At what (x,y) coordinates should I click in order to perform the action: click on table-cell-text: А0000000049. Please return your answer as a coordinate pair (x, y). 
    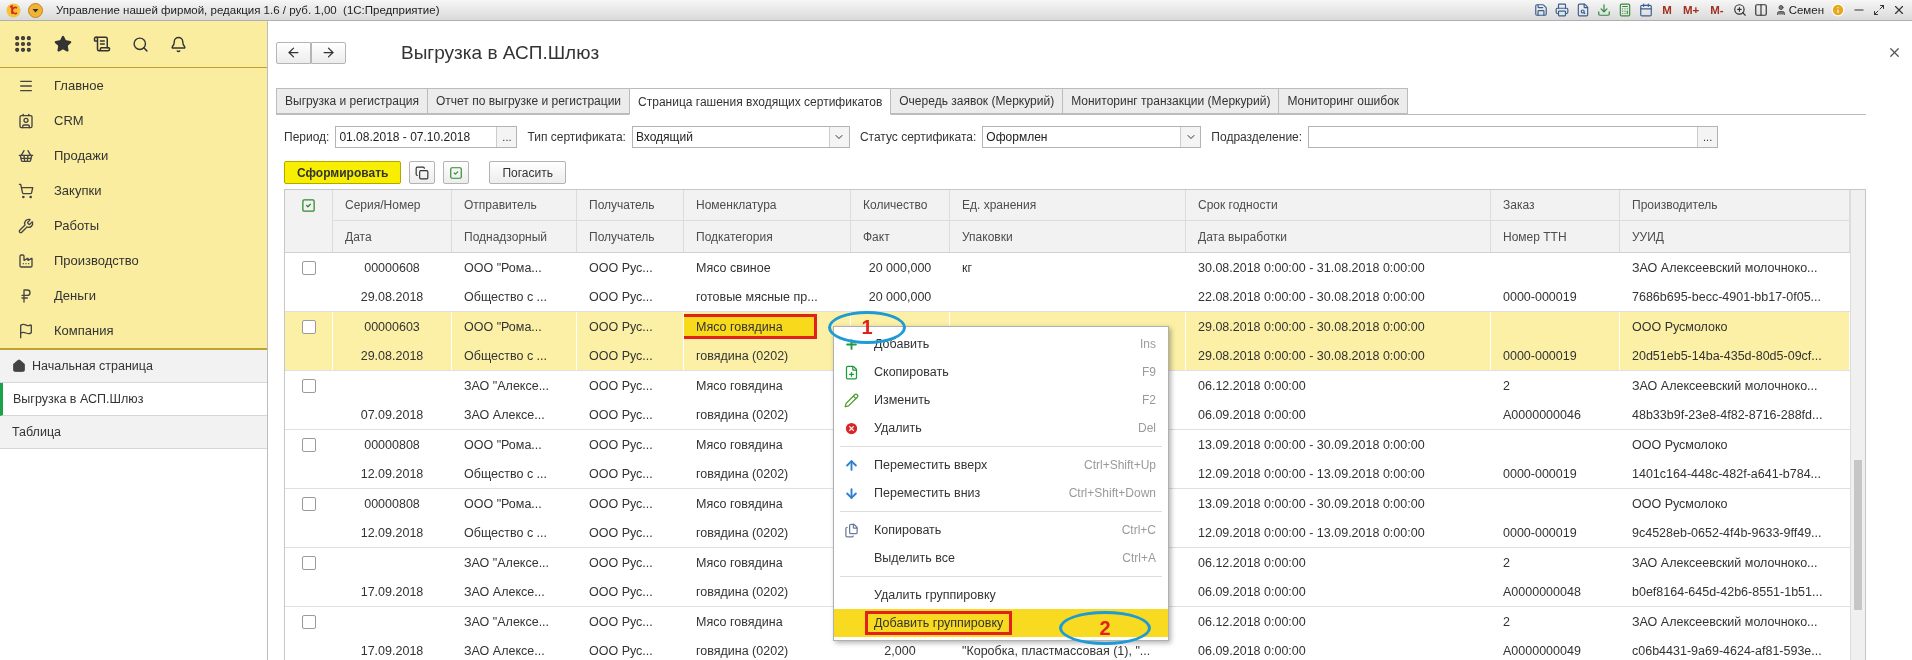
    Looking at the image, I should click on (1542, 651).